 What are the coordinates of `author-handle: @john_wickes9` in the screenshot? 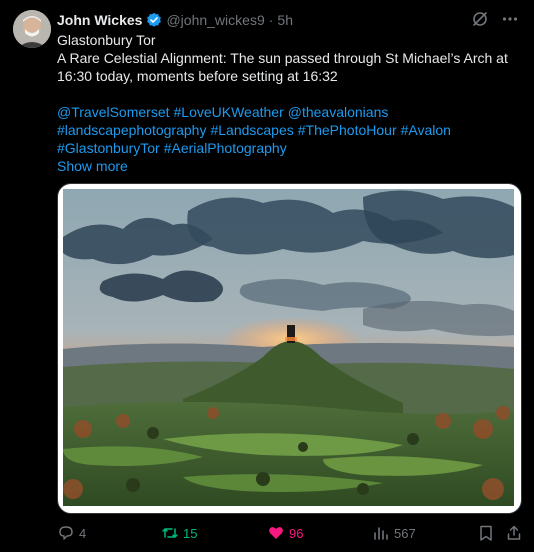 It's located at (215, 20).